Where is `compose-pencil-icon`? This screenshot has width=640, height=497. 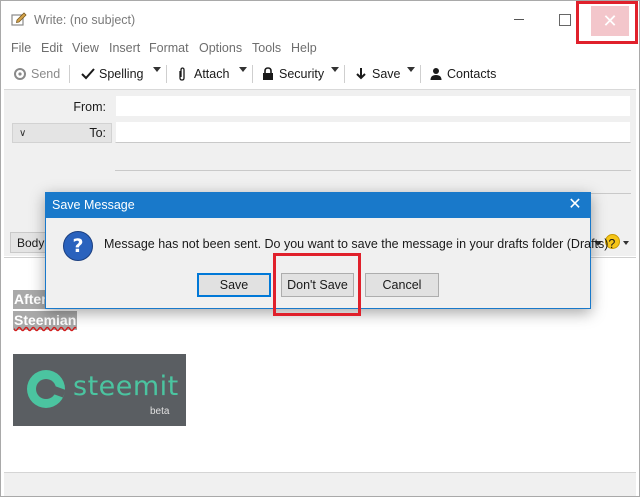 compose-pencil-icon is located at coordinates (19, 19).